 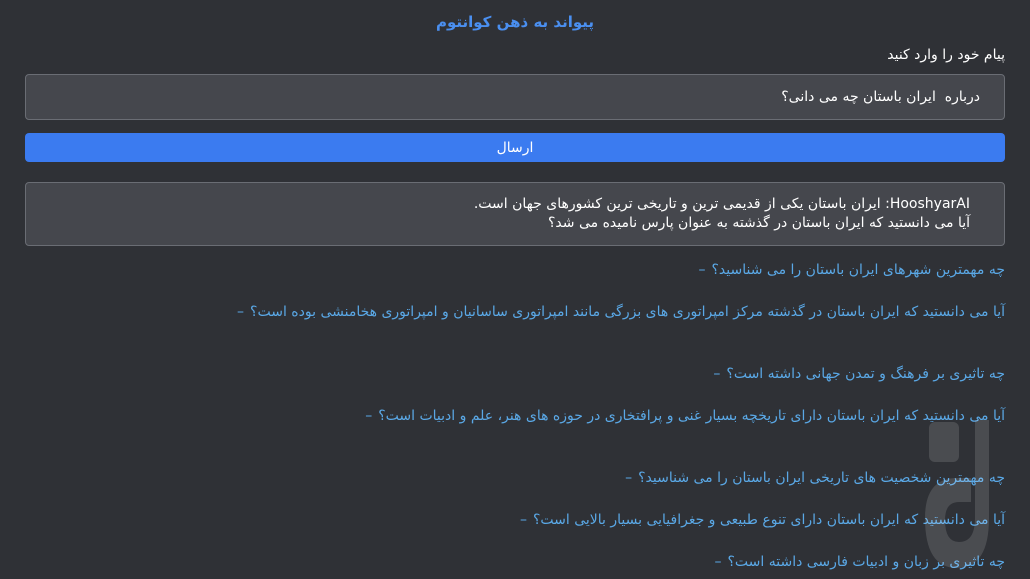 I want to click on message-input, so click(x=515, y=97).